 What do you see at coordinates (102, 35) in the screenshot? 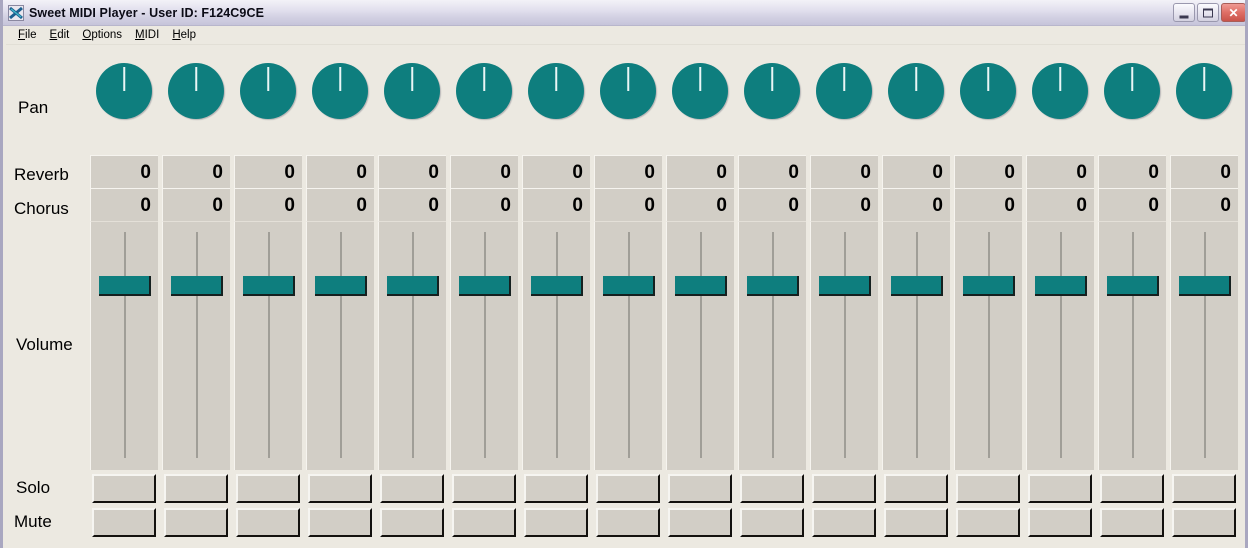
I see `menu-item-options: Options` at bounding box center [102, 35].